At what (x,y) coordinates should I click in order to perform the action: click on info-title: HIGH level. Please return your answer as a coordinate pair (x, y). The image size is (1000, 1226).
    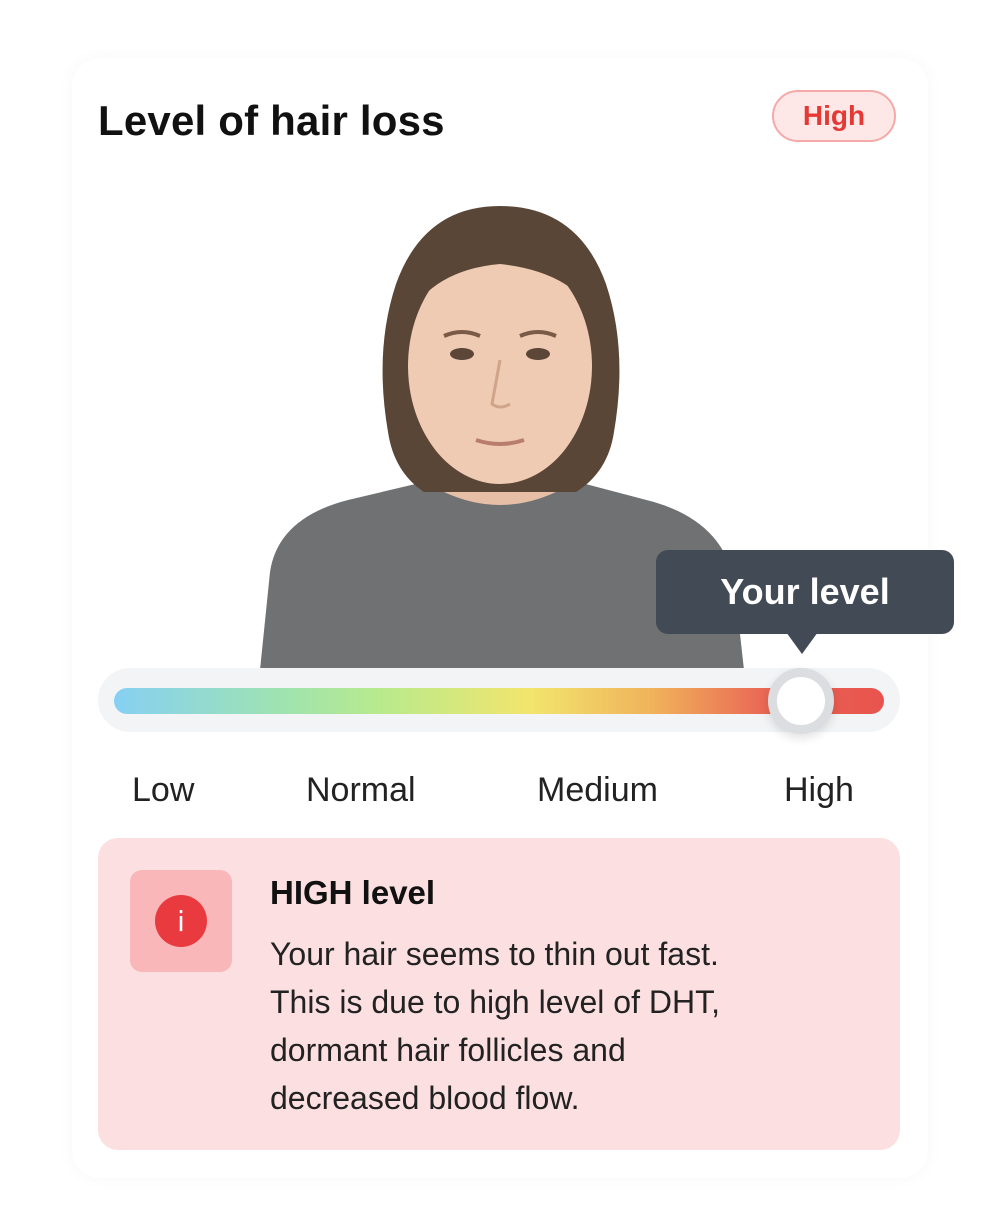
    Looking at the image, I should click on (353, 892).